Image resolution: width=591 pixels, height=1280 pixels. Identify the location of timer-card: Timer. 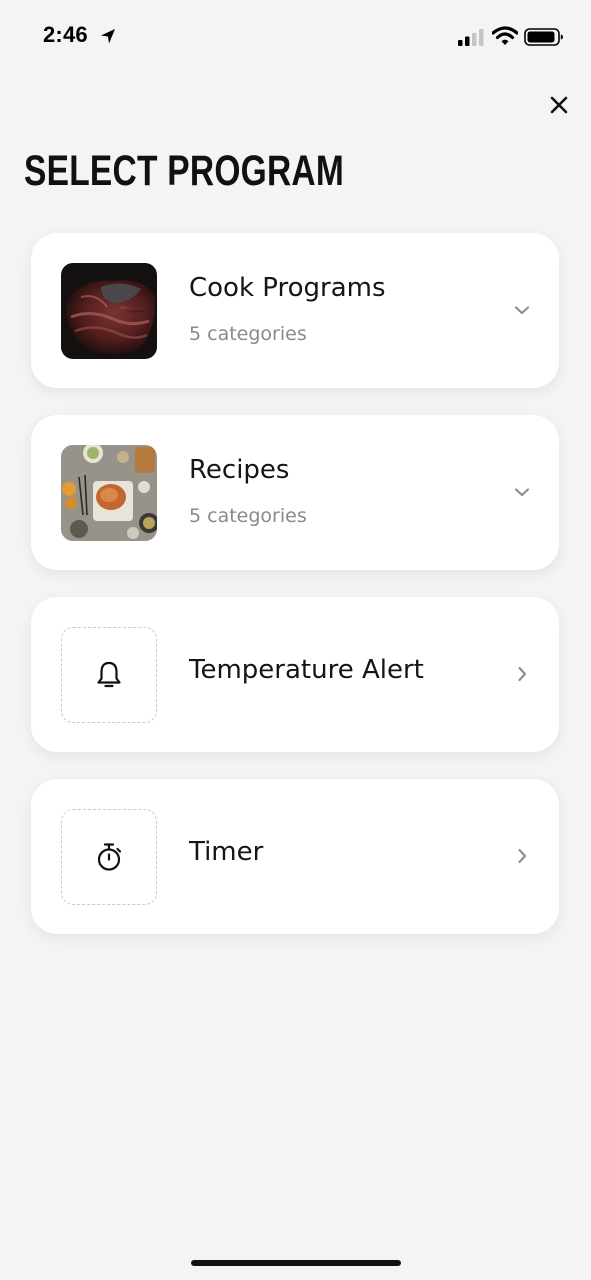
(295, 856).